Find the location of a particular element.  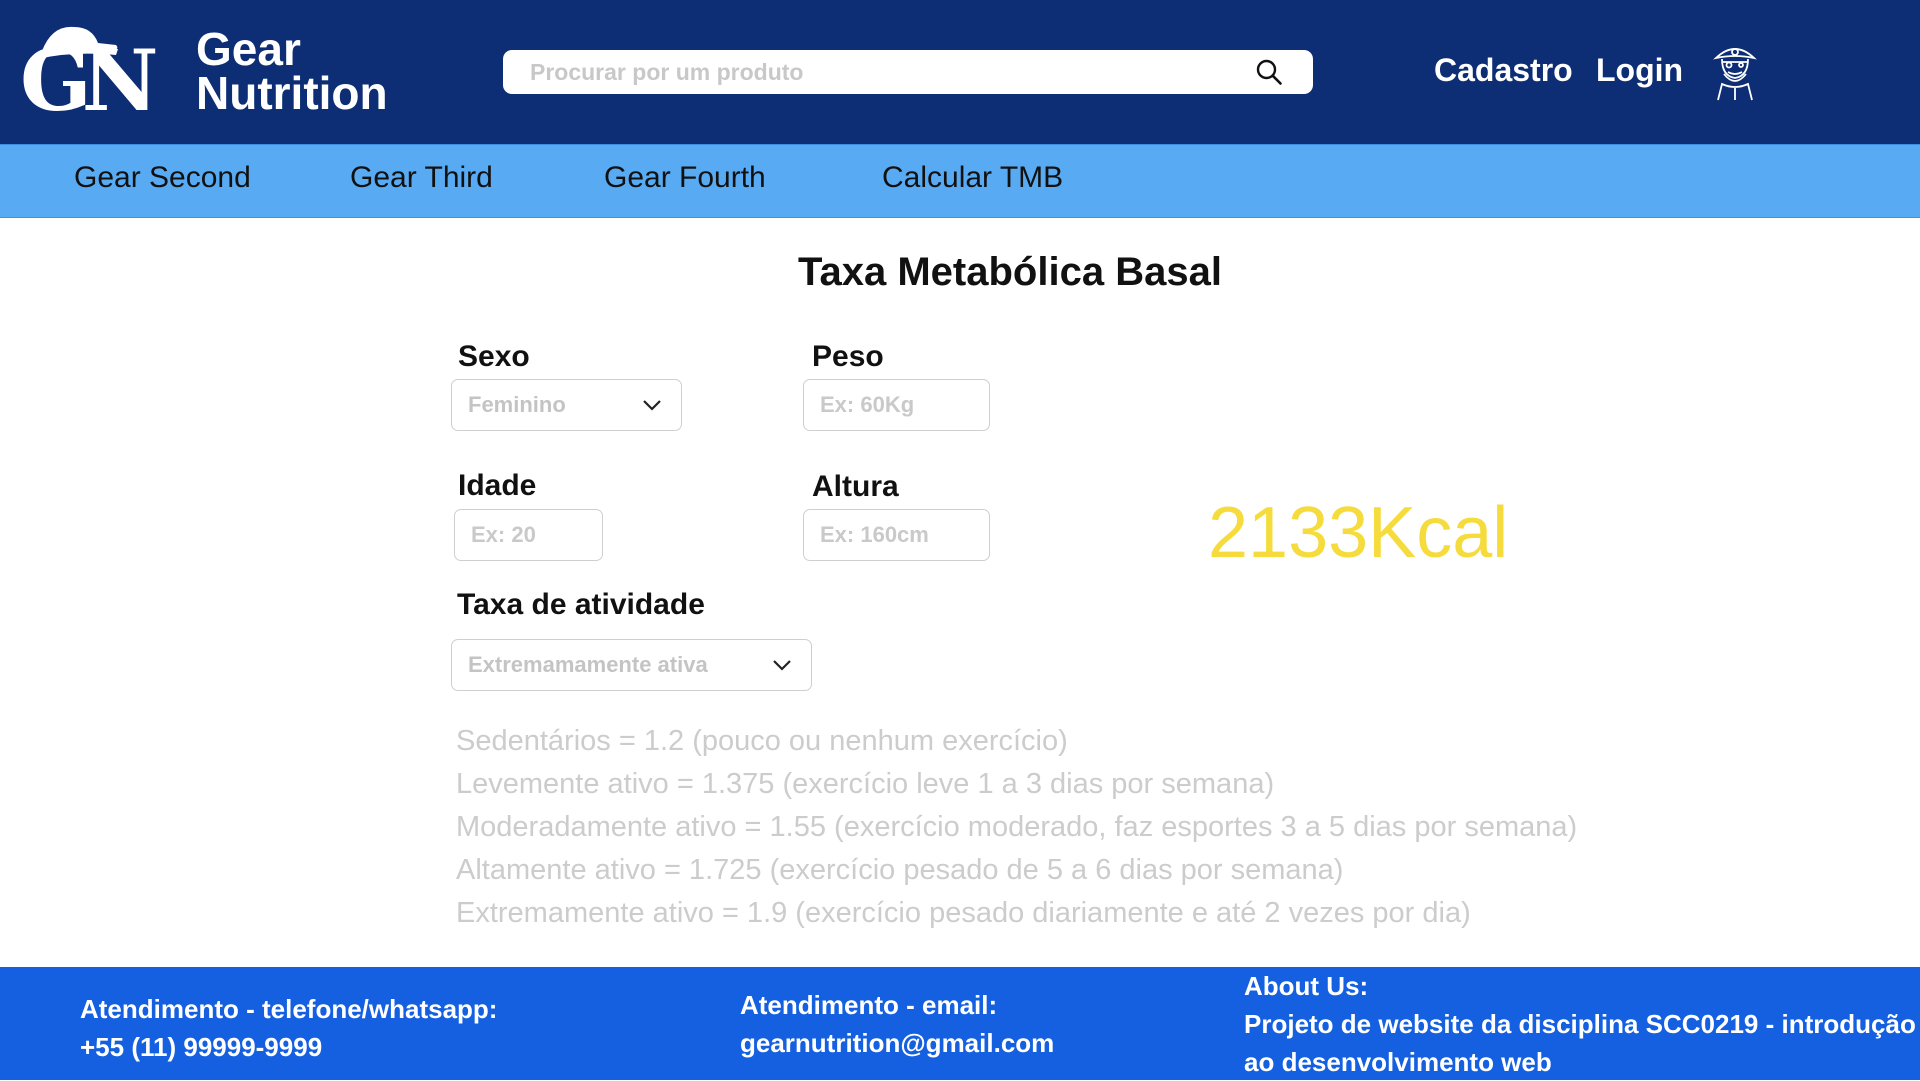

login-link: Login is located at coordinates (1639, 70).